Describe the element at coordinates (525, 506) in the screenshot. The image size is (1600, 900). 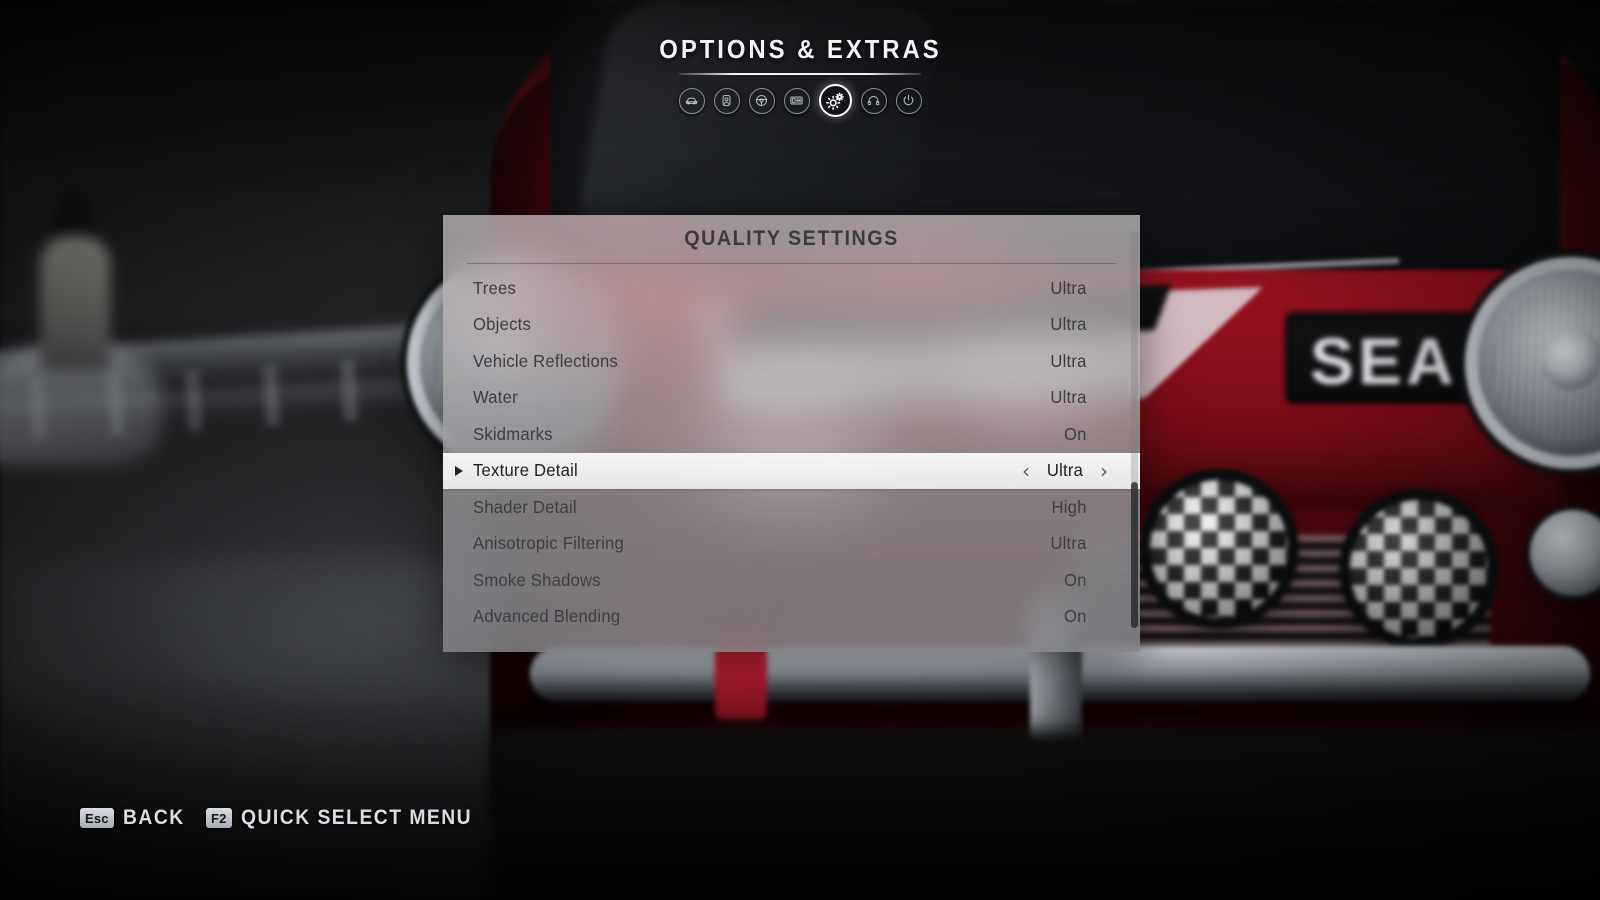
I see `setting-label: Shader Detail` at that location.